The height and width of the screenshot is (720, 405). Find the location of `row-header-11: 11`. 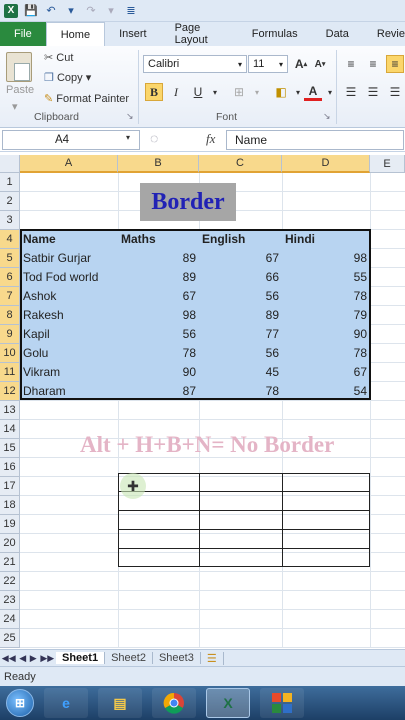

row-header-11: 11 is located at coordinates (10, 372).